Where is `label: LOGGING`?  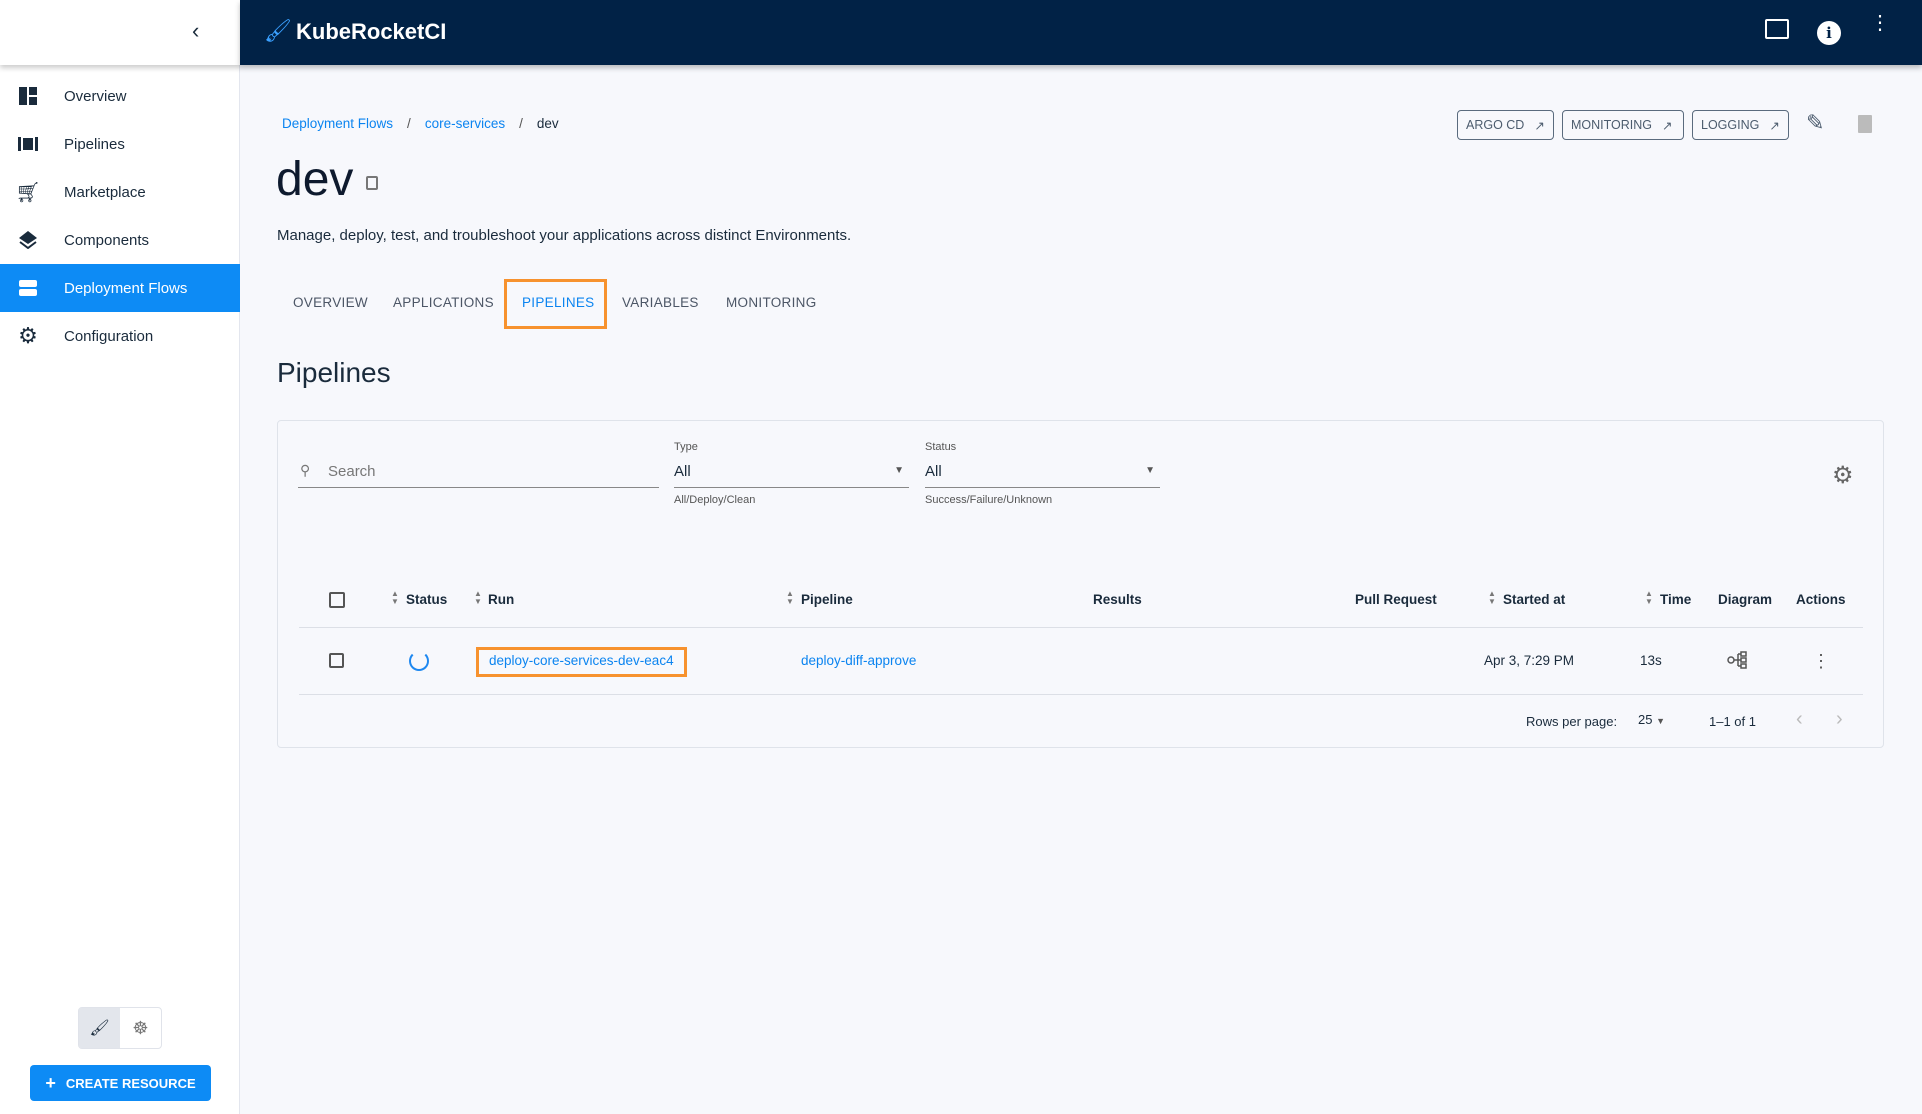
label: LOGGING is located at coordinates (1730, 125).